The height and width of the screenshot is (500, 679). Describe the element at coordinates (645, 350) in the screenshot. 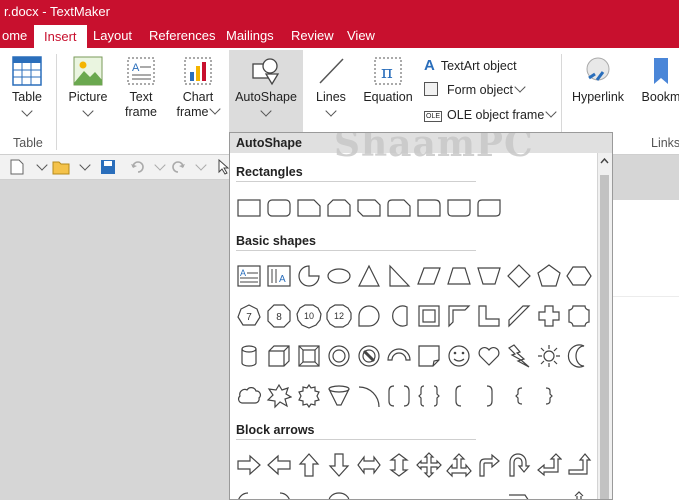

I see `document-page` at that location.